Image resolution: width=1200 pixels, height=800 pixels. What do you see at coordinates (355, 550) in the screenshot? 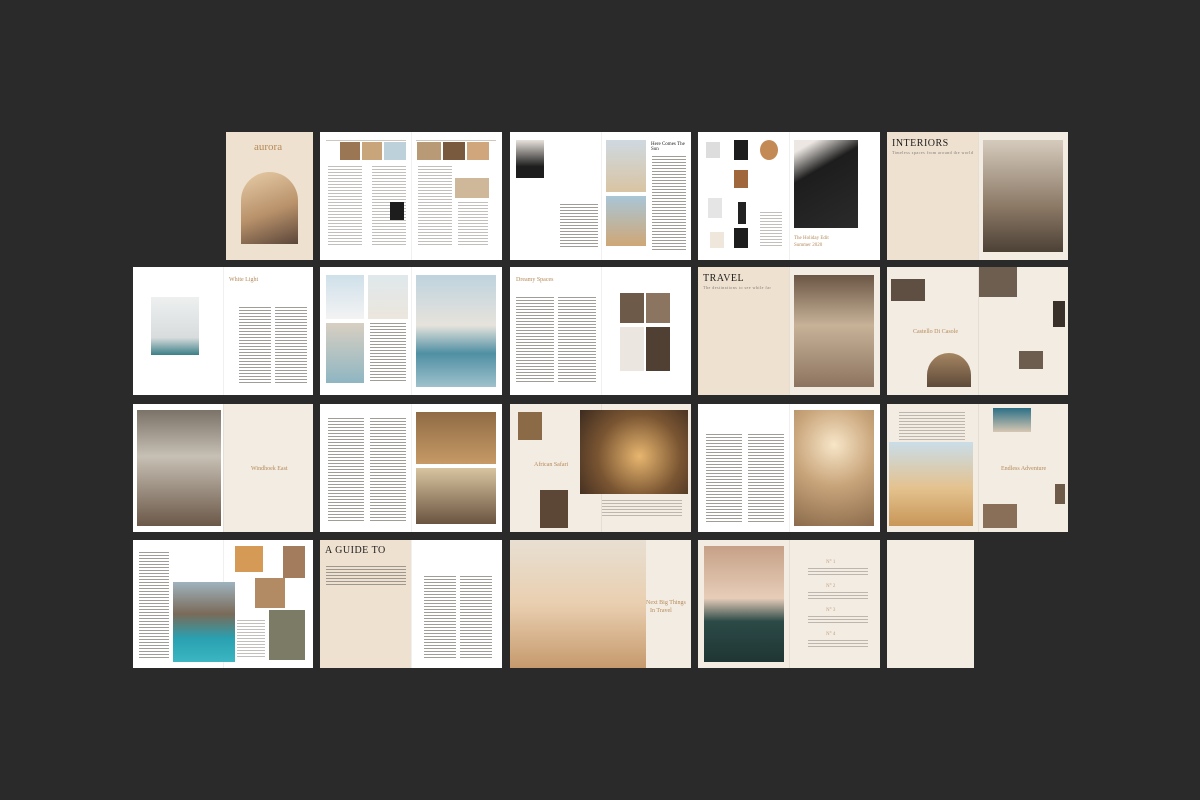
I see `guide-title: A GUIDE TO` at bounding box center [355, 550].